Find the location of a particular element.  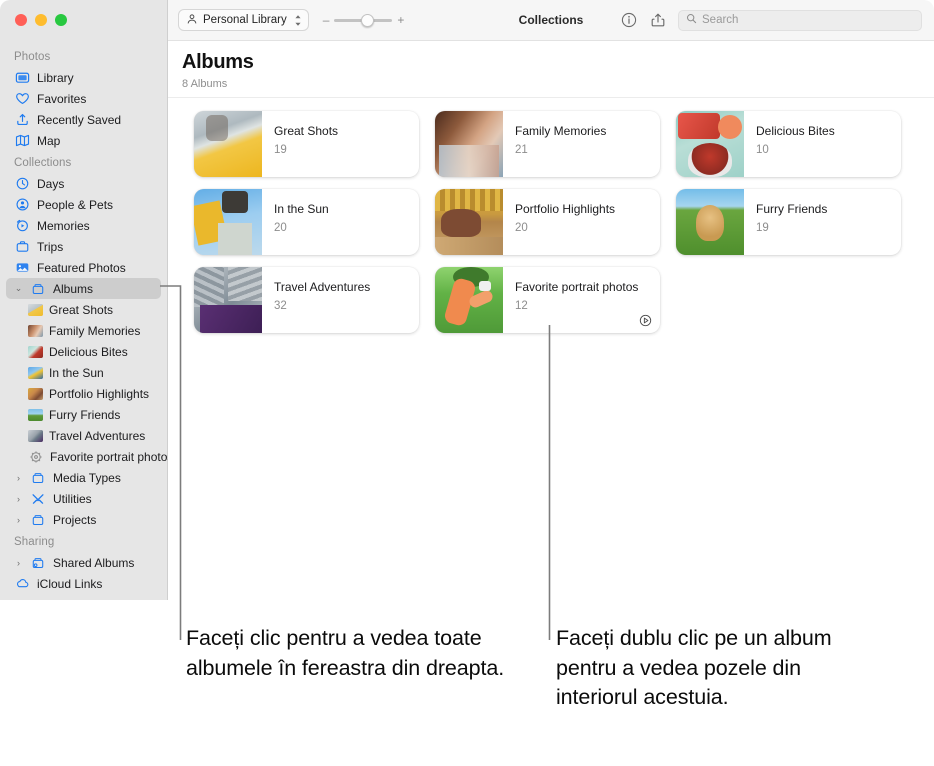

album-count: 10 is located at coordinates (762, 149).